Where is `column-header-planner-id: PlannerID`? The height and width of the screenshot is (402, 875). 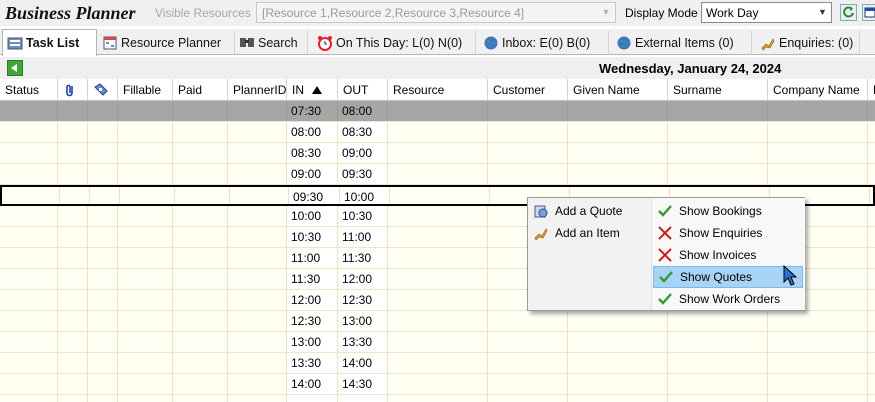
column-header-planner-id: PlannerID is located at coordinates (257, 90).